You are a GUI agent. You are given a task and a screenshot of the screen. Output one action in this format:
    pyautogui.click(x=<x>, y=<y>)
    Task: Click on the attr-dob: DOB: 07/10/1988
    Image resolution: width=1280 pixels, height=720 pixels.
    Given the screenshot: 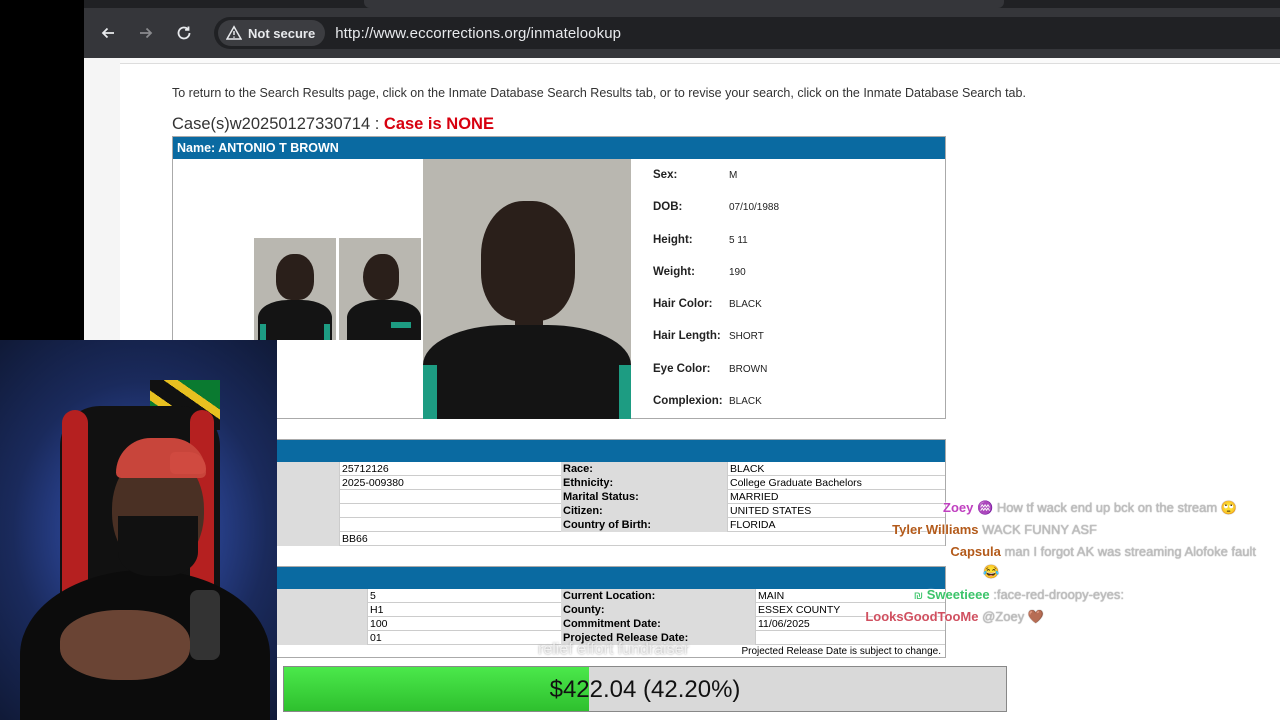 What is the action you would take?
    pyautogui.click(x=716, y=207)
    